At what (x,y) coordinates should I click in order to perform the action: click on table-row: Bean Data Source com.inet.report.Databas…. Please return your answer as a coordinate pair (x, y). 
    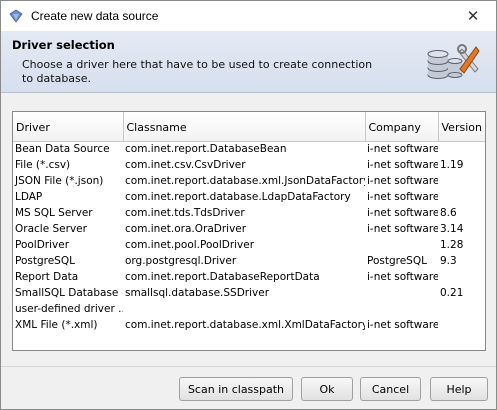
    Looking at the image, I should click on (249, 149).